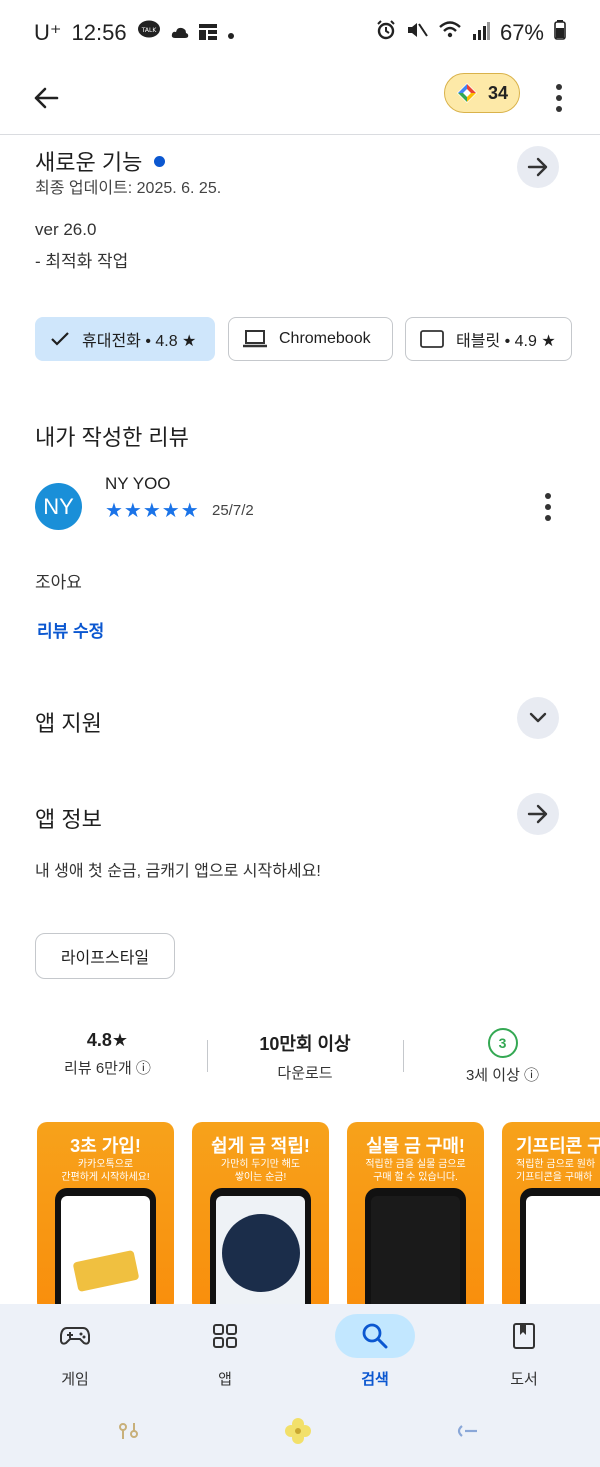 The height and width of the screenshot is (1467, 600). Describe the element at coordinates (521, 32) in the screenshot. I see `battery-percent: 67%` at that location.